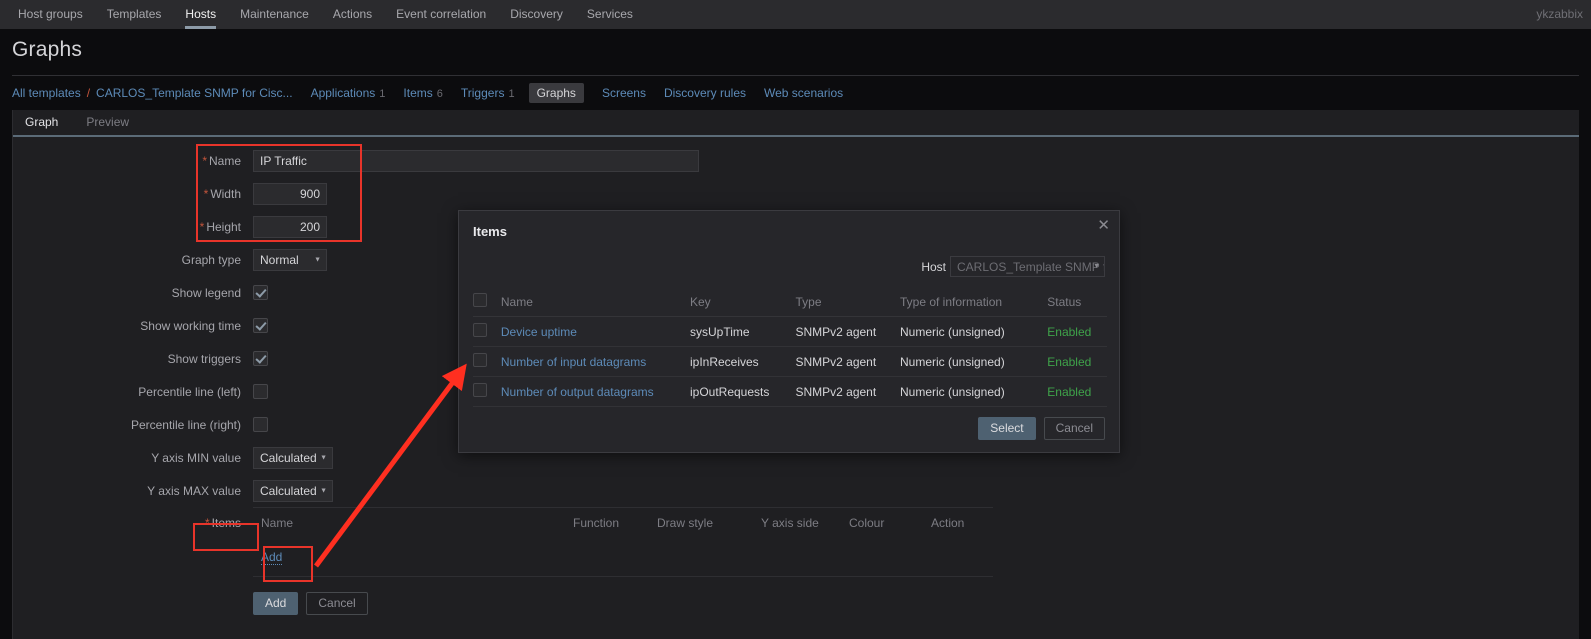  Describe the element at coordinates (808, 301) in the screenshot. I see `column-header-type: Type` at that location.